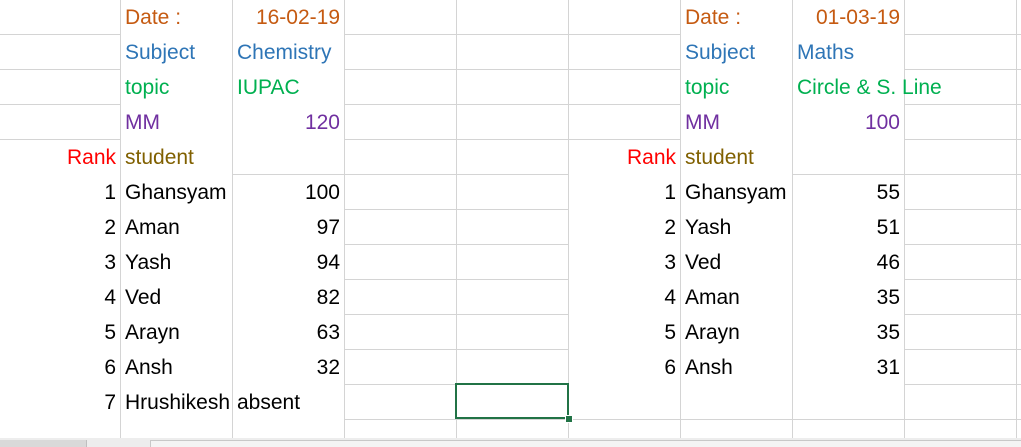  What do you see at coordinates (288, 332) in the screenshot?
I see `score-cell: 63` at bounding box center [288, 332].